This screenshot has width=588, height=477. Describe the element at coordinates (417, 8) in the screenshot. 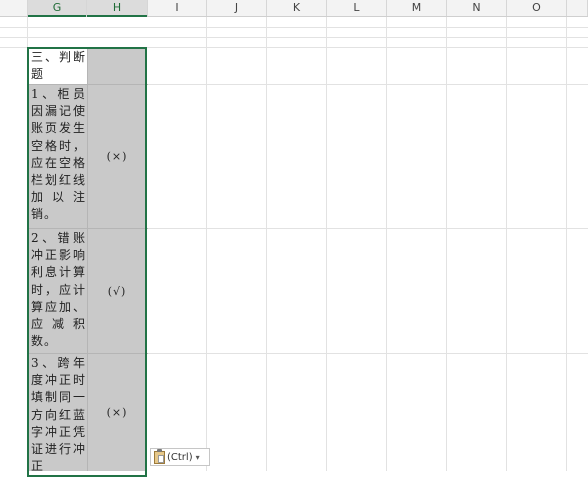

I see `column-header-m: M` at that location.